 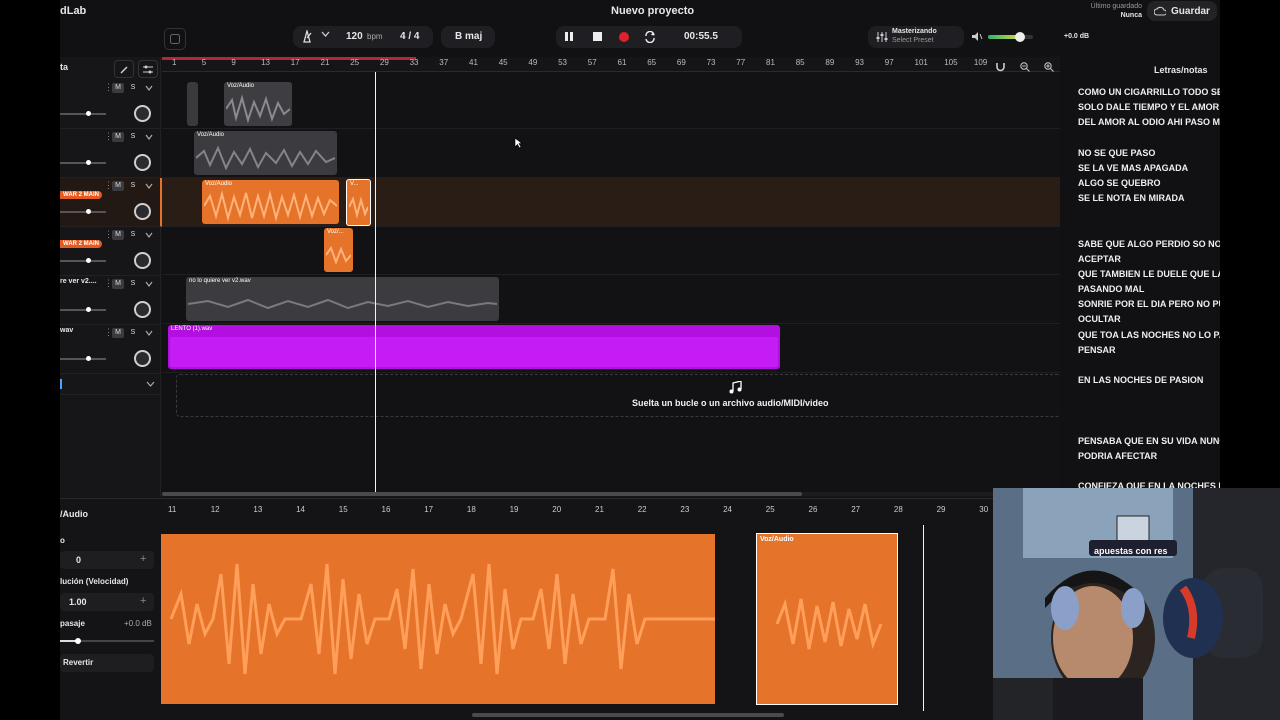 I want to click on panel-toggle-button, so click(x=175, y=39).